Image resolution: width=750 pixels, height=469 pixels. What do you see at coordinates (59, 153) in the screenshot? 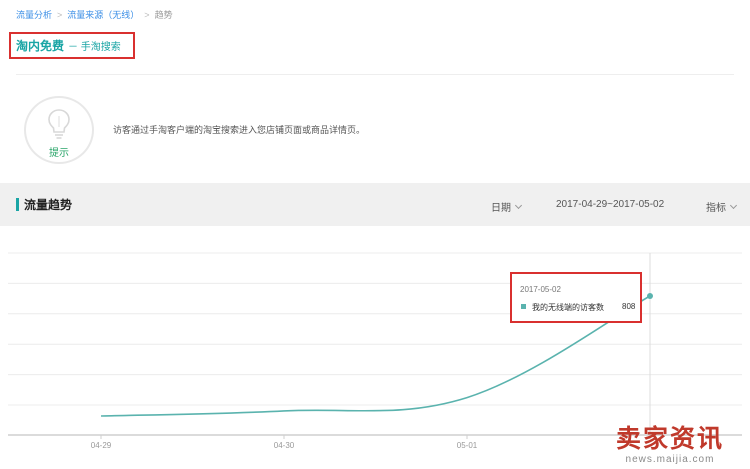
I see `tip-label: 提示` at bounding box center [59, 153].